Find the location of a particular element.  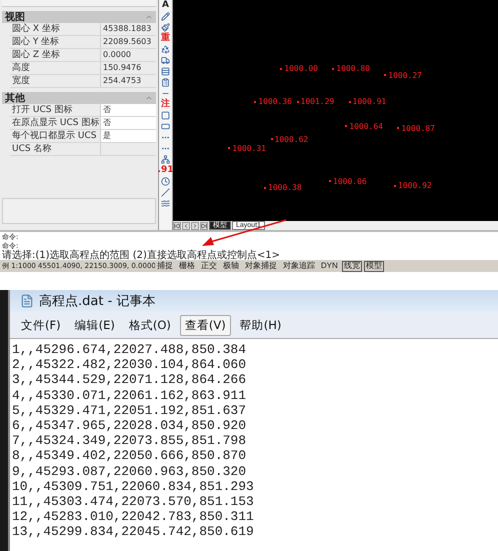

data-line: 5,,45329.471,22051.192,851.637 is located at coordinates (130, 410).